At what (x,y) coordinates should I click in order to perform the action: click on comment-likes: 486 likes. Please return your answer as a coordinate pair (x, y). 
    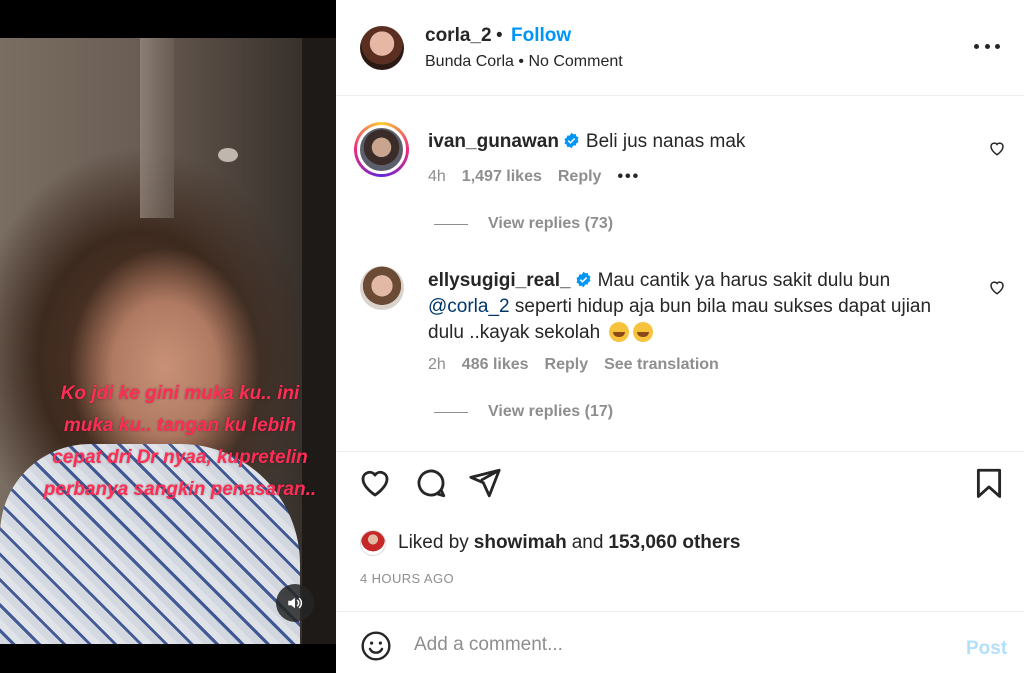
    Looking at the image, I should click on (495, 365).